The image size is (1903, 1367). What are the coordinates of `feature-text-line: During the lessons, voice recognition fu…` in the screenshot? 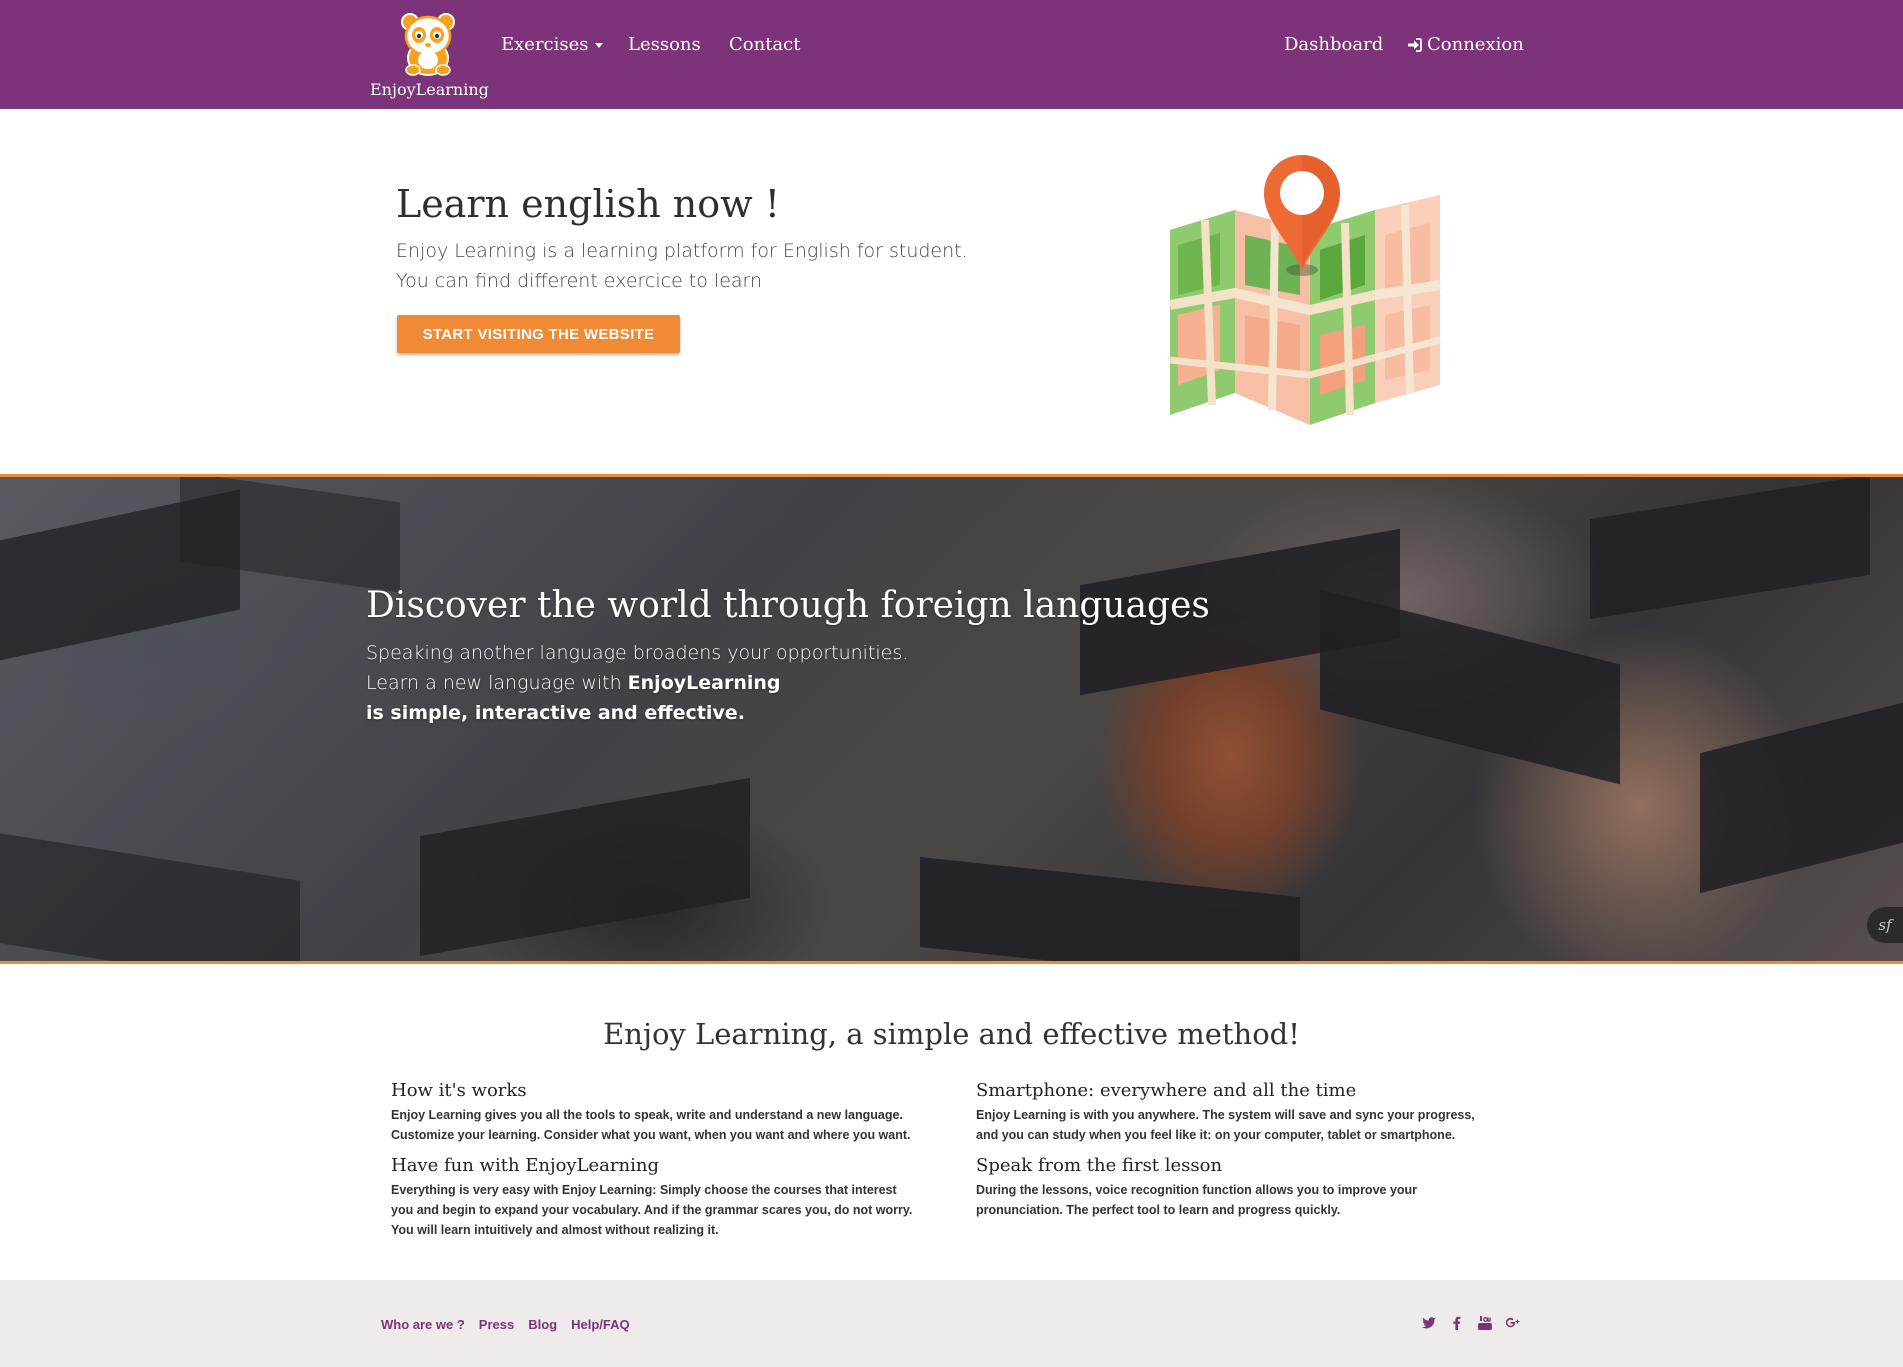 It's located at (1197, 1190).